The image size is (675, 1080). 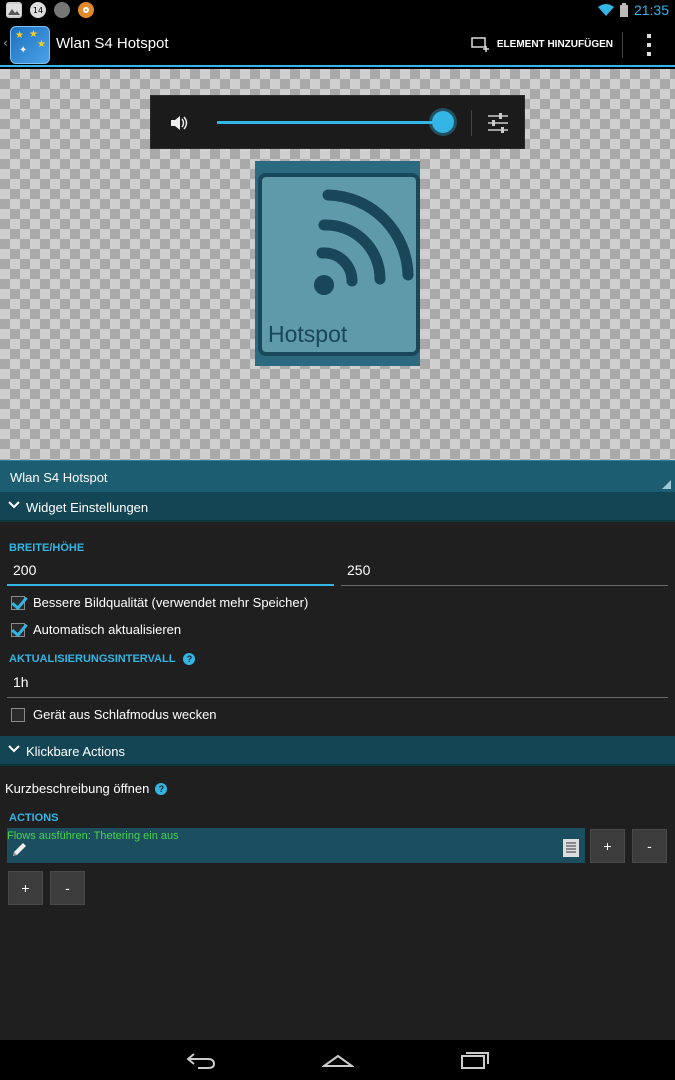 I want to click on resize-corner-icon, so click(x=666, y=484).